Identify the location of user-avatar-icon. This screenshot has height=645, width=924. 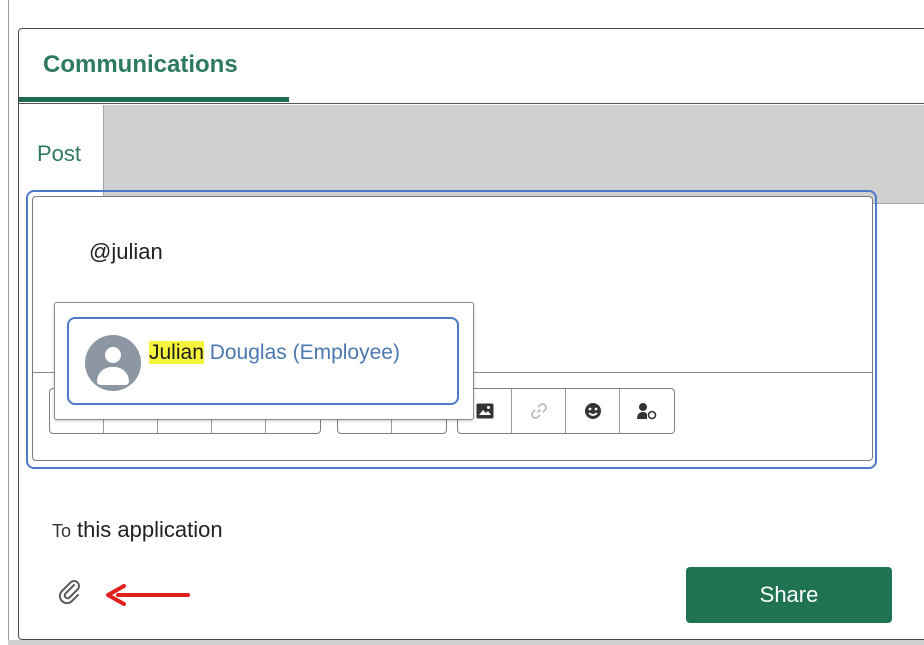
(113, 363).